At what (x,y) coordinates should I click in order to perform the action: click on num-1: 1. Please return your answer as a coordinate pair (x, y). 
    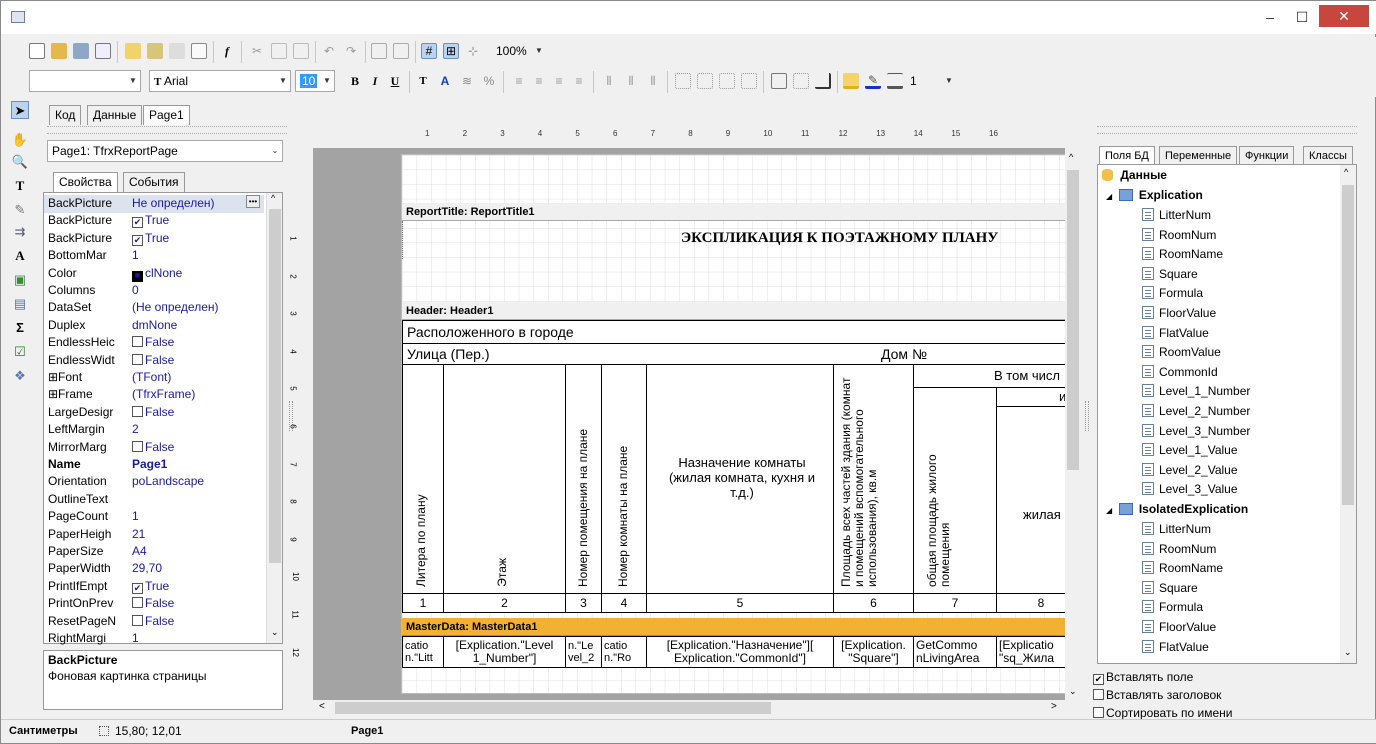
    Looking at the image, I should click on (423, 603).